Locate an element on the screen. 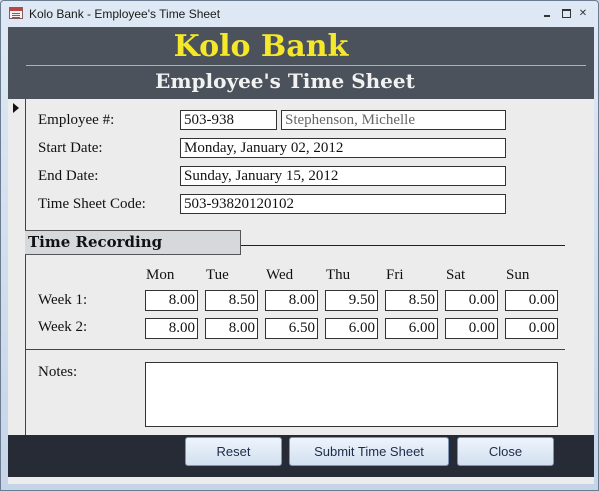 This screenshot has height=491, width=599. week-1-sun-hours: 0.00 is located at coordinates (531, 300).